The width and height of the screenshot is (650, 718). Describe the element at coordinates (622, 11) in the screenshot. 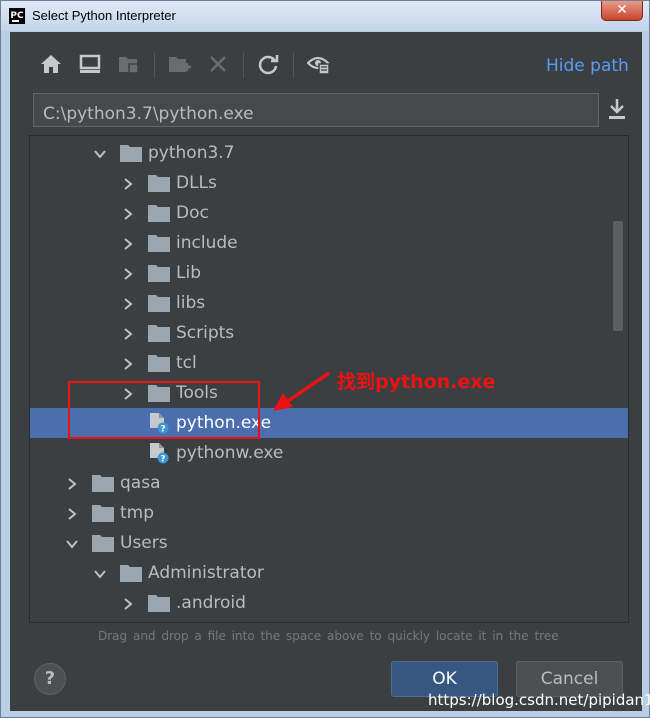

I see `window-close-button: ✕` at that location.